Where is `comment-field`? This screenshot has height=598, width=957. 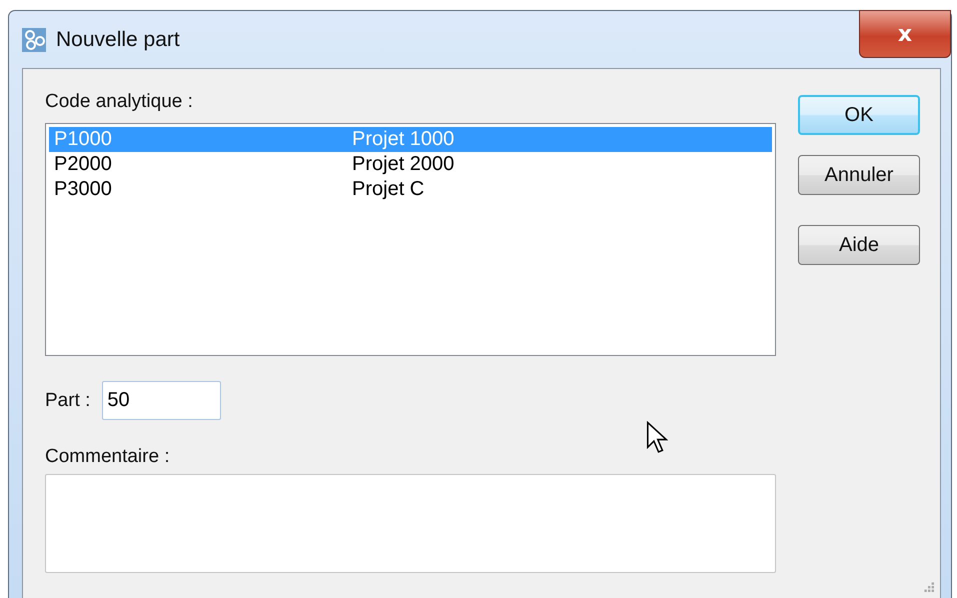
comment-field is located at coordinates (410, 523).